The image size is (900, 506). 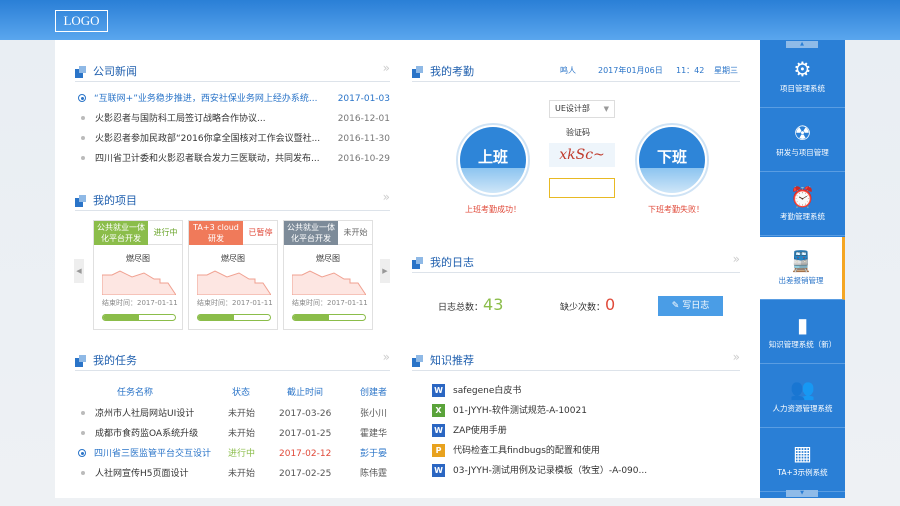 What do you see at coordinates (165, 233) in the screenshot?
I see `project-status: 进行中` at bounding box center [165, 233].